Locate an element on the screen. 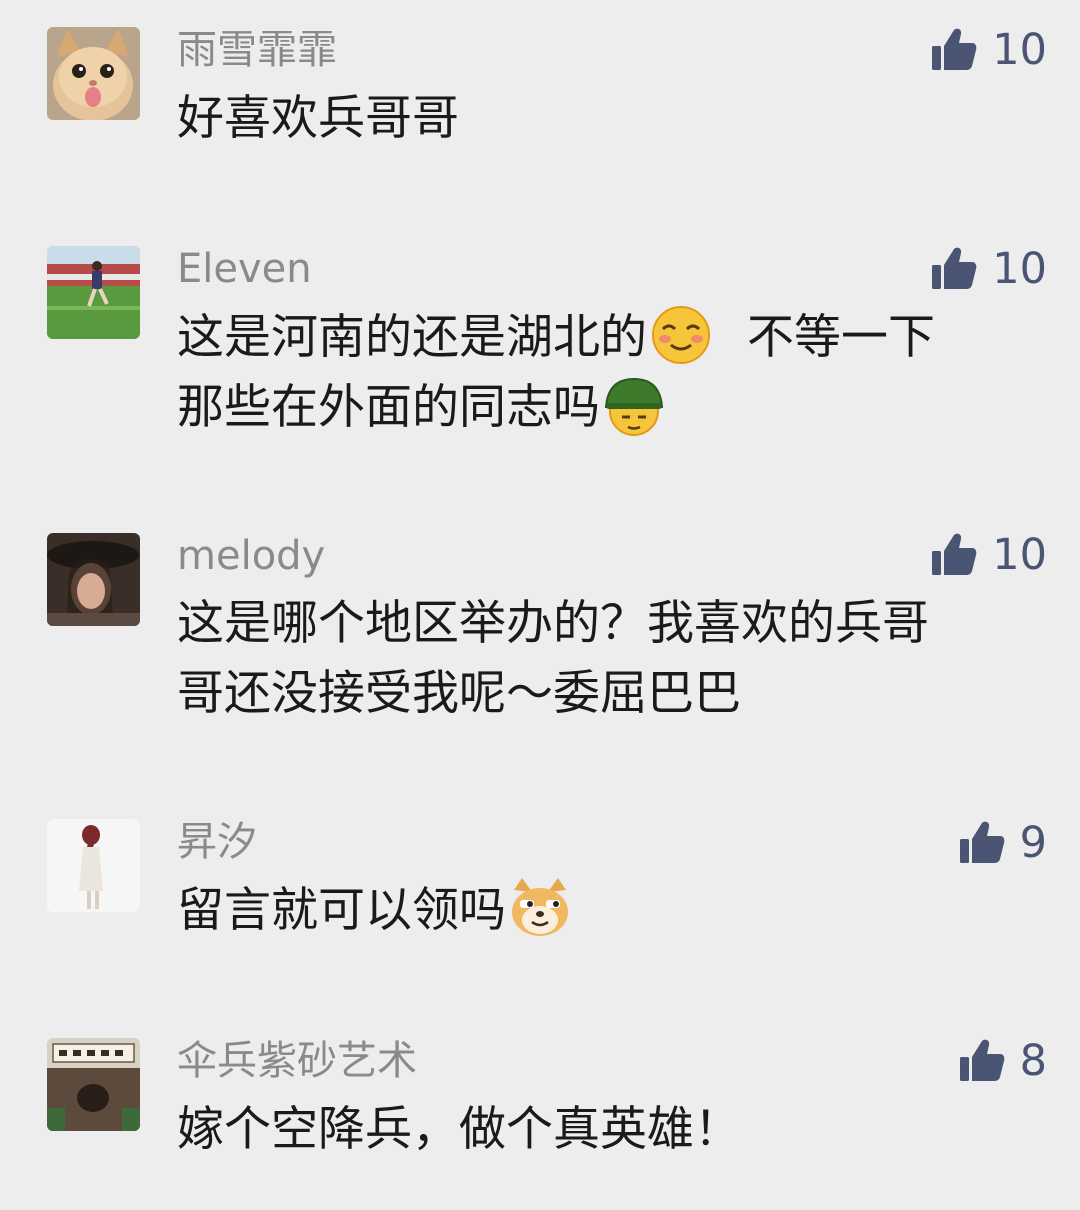 The height and width of the screenshot is (1210, 1080). teapot-shop-avatar-icon is located at coordinates (93, 1084).